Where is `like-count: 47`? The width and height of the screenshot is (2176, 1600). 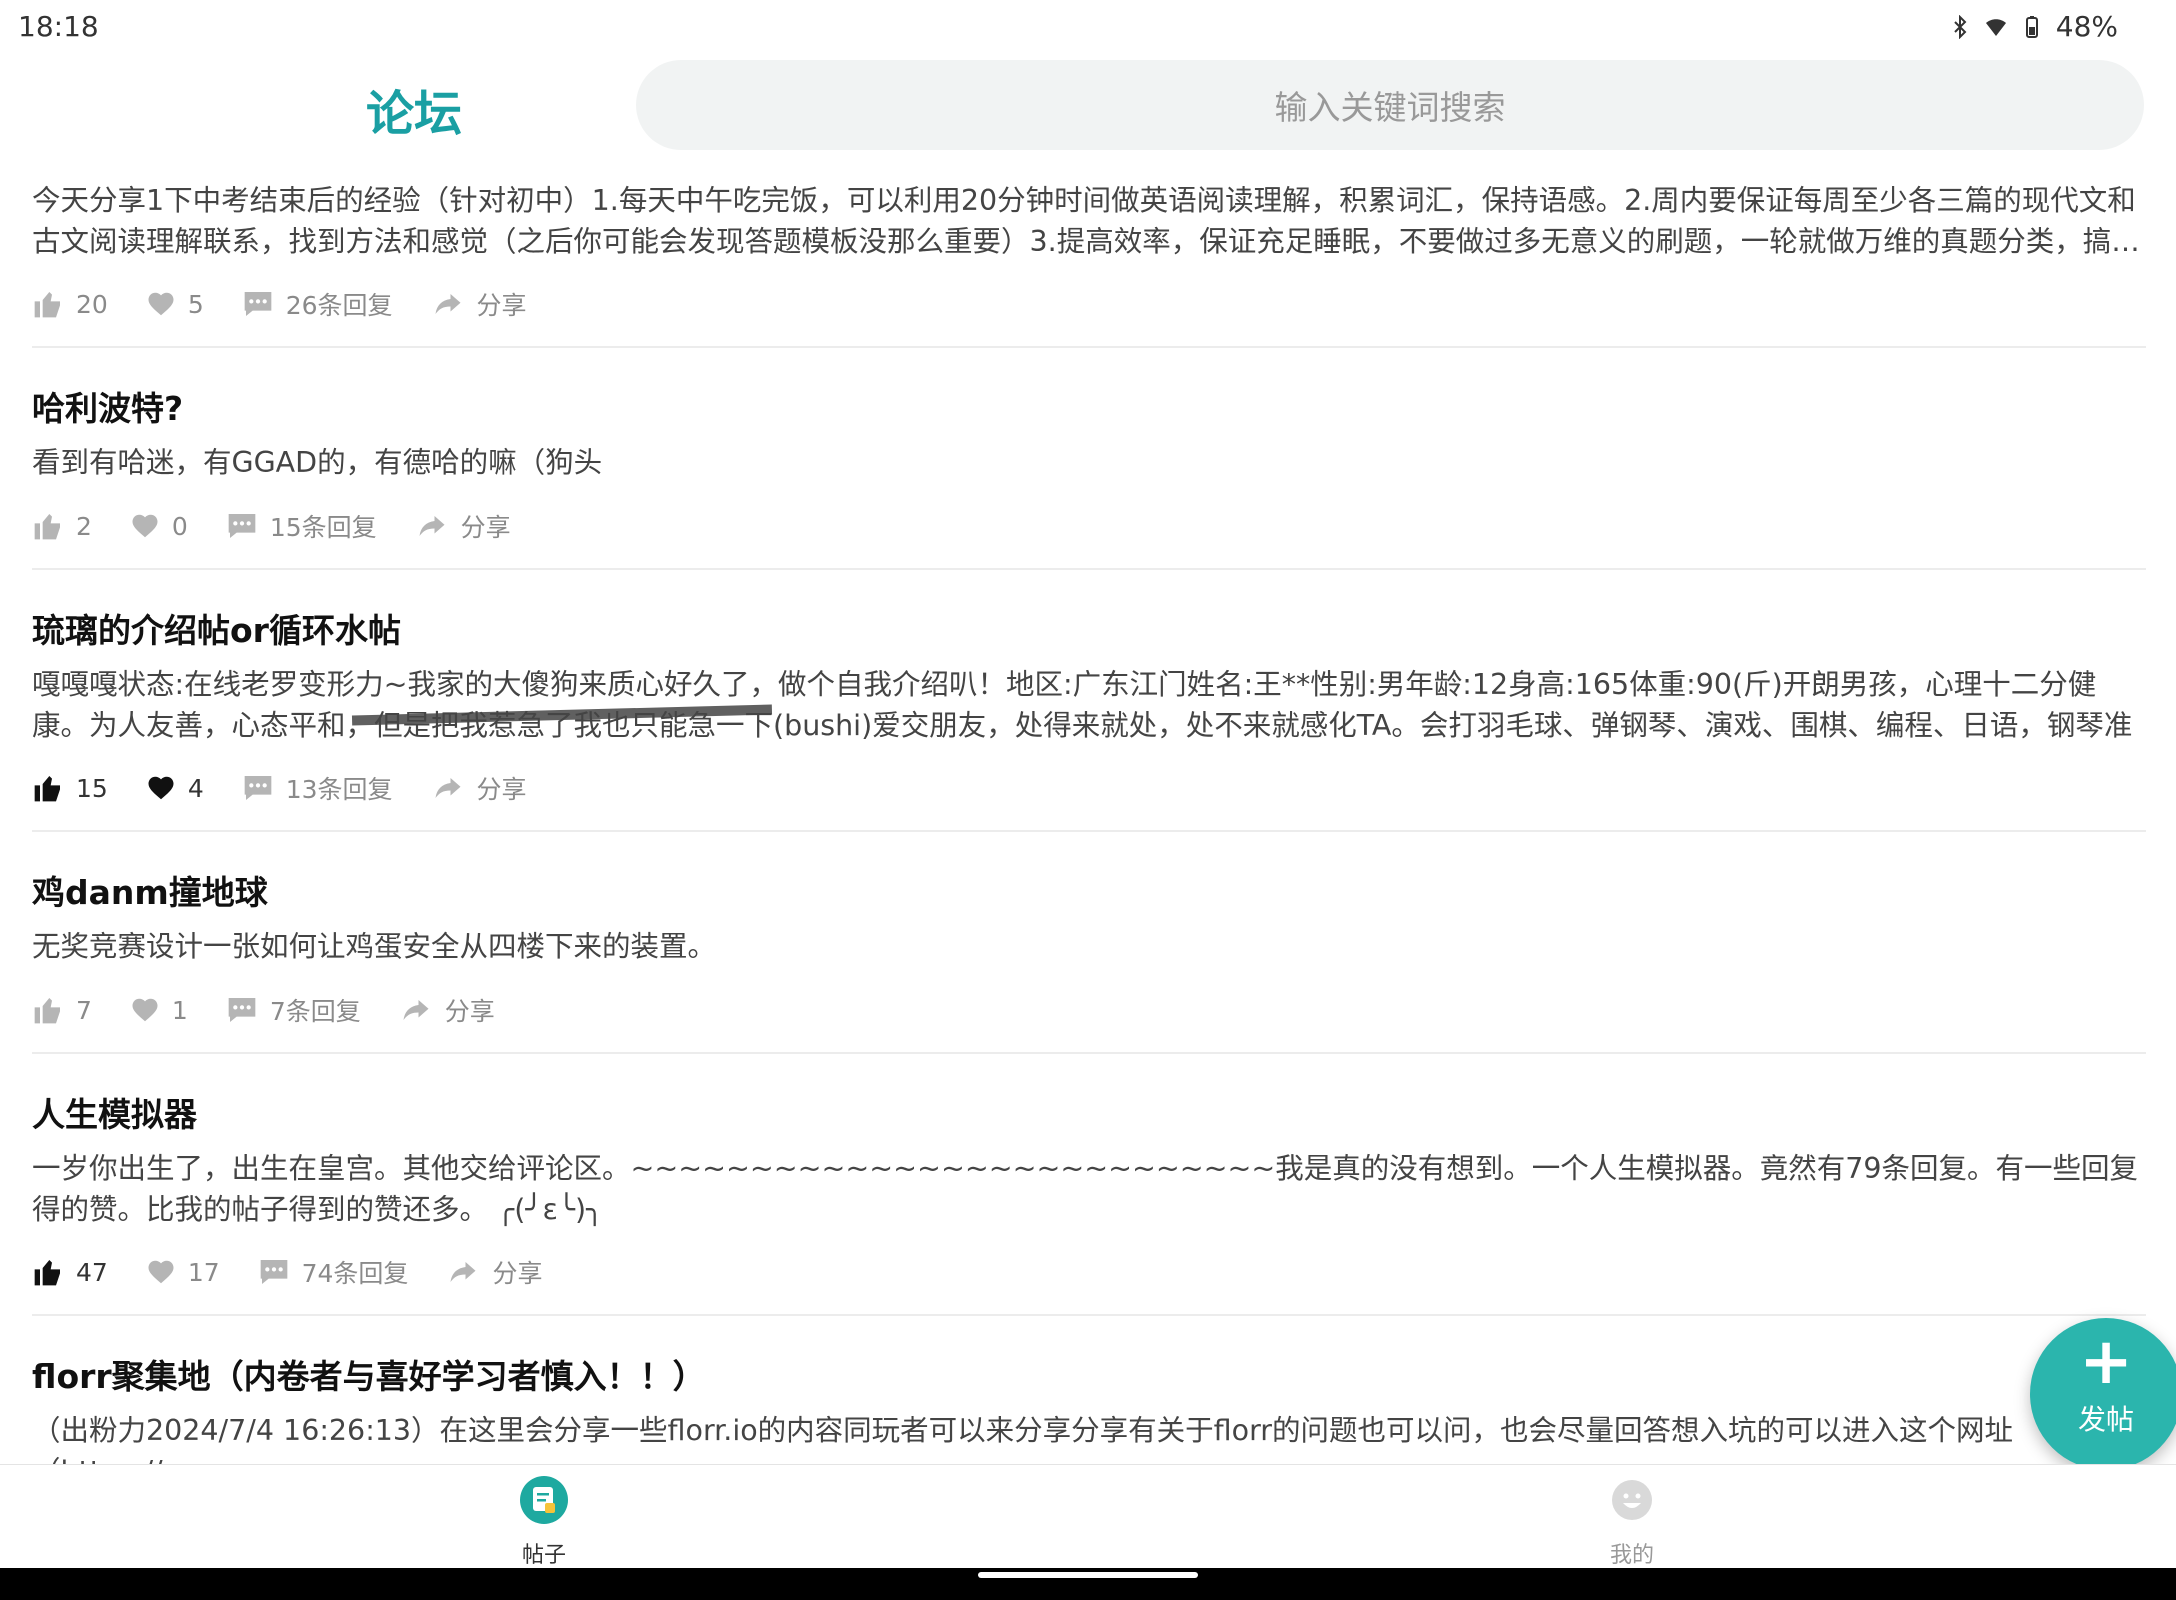 like-count: 47 is located at coordinates (92, 1272).